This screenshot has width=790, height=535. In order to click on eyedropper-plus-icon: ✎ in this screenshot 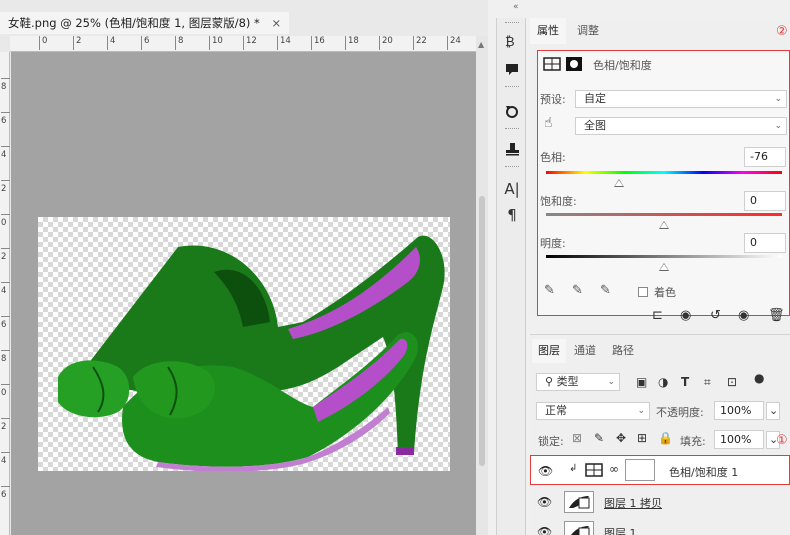, I will do `click(577, 290)`.